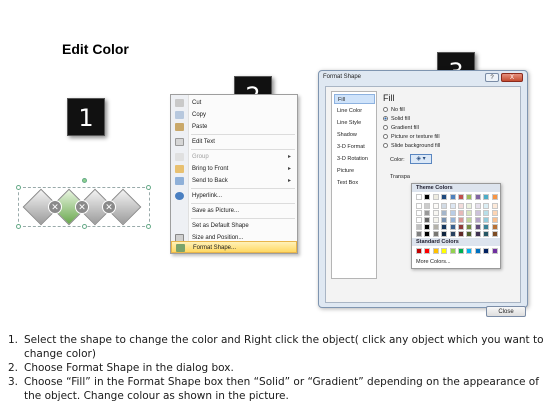 Image resolution: width=560 pixels, height=420 pixels. I want to click on menu-item-bring-to-front: Bring to Front ▸, so click(234, 169).